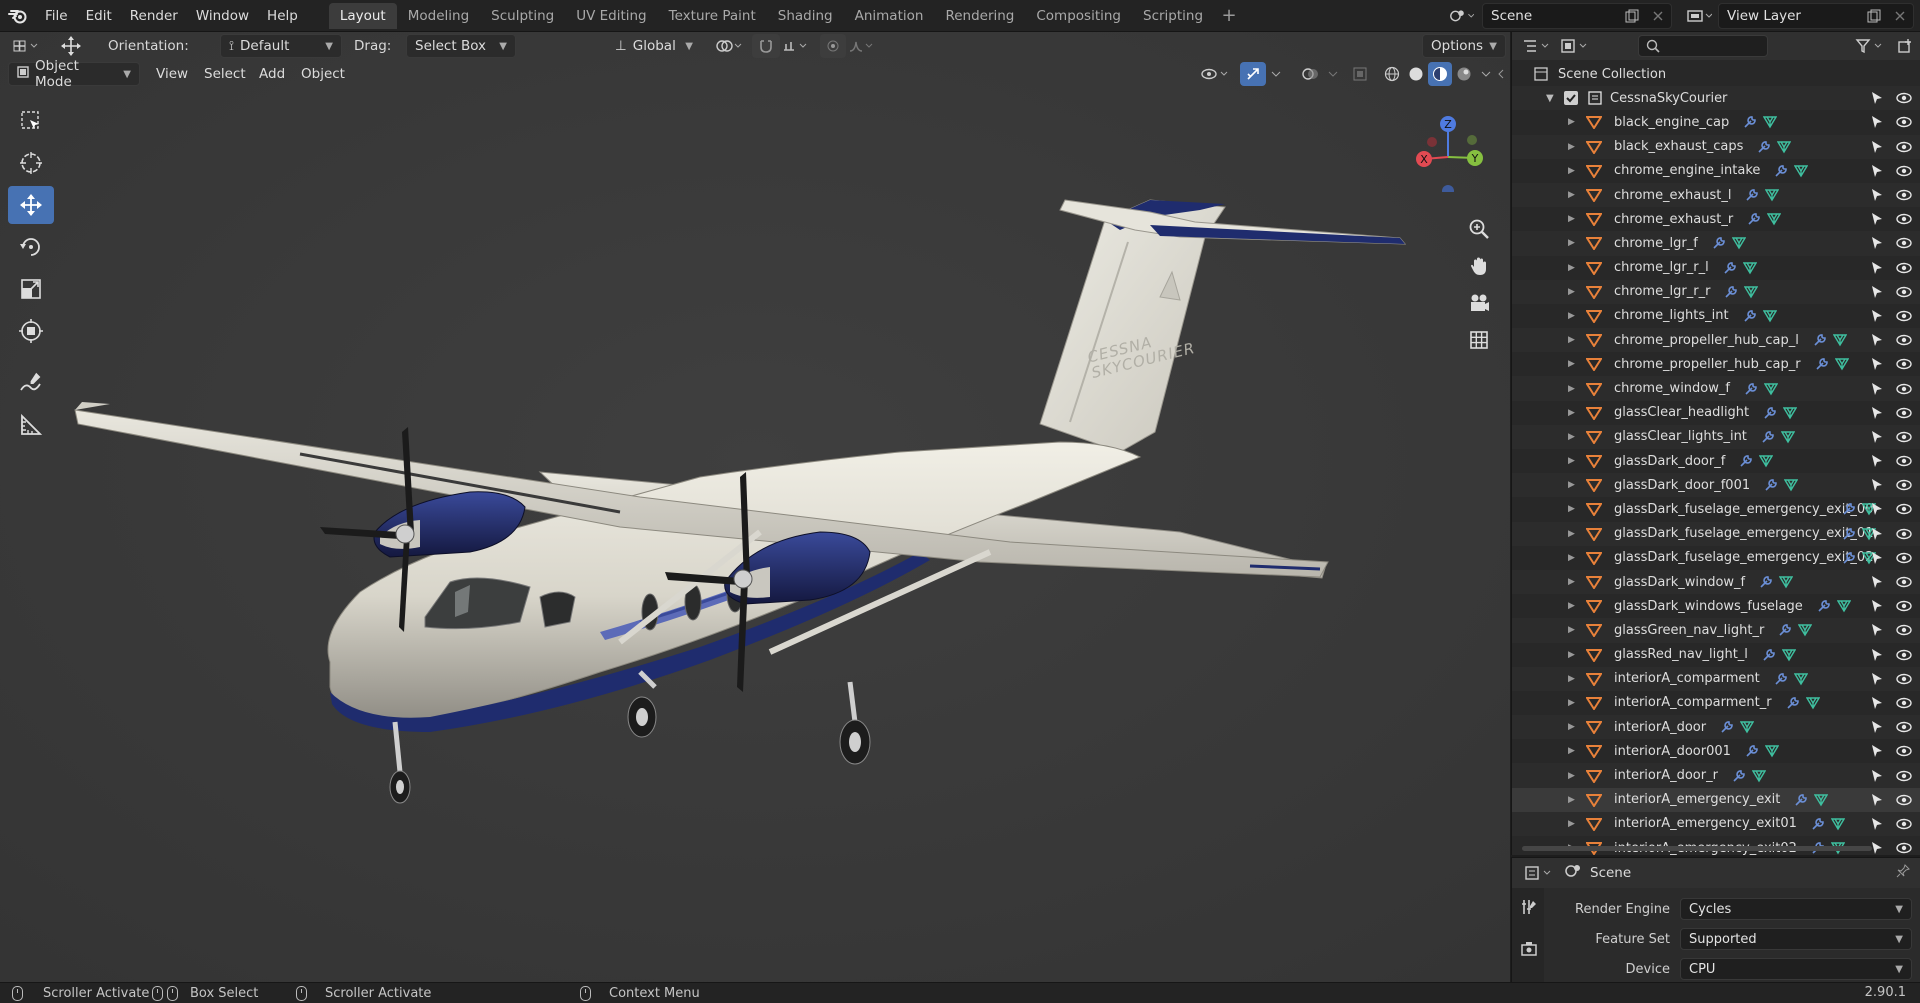 This screenshot has height=1003, width=1920. Describe the element at coordinates (1716, 703) in the screenshot. I see `outliner-item: ▶ interiorA_comparment_r` at that location.